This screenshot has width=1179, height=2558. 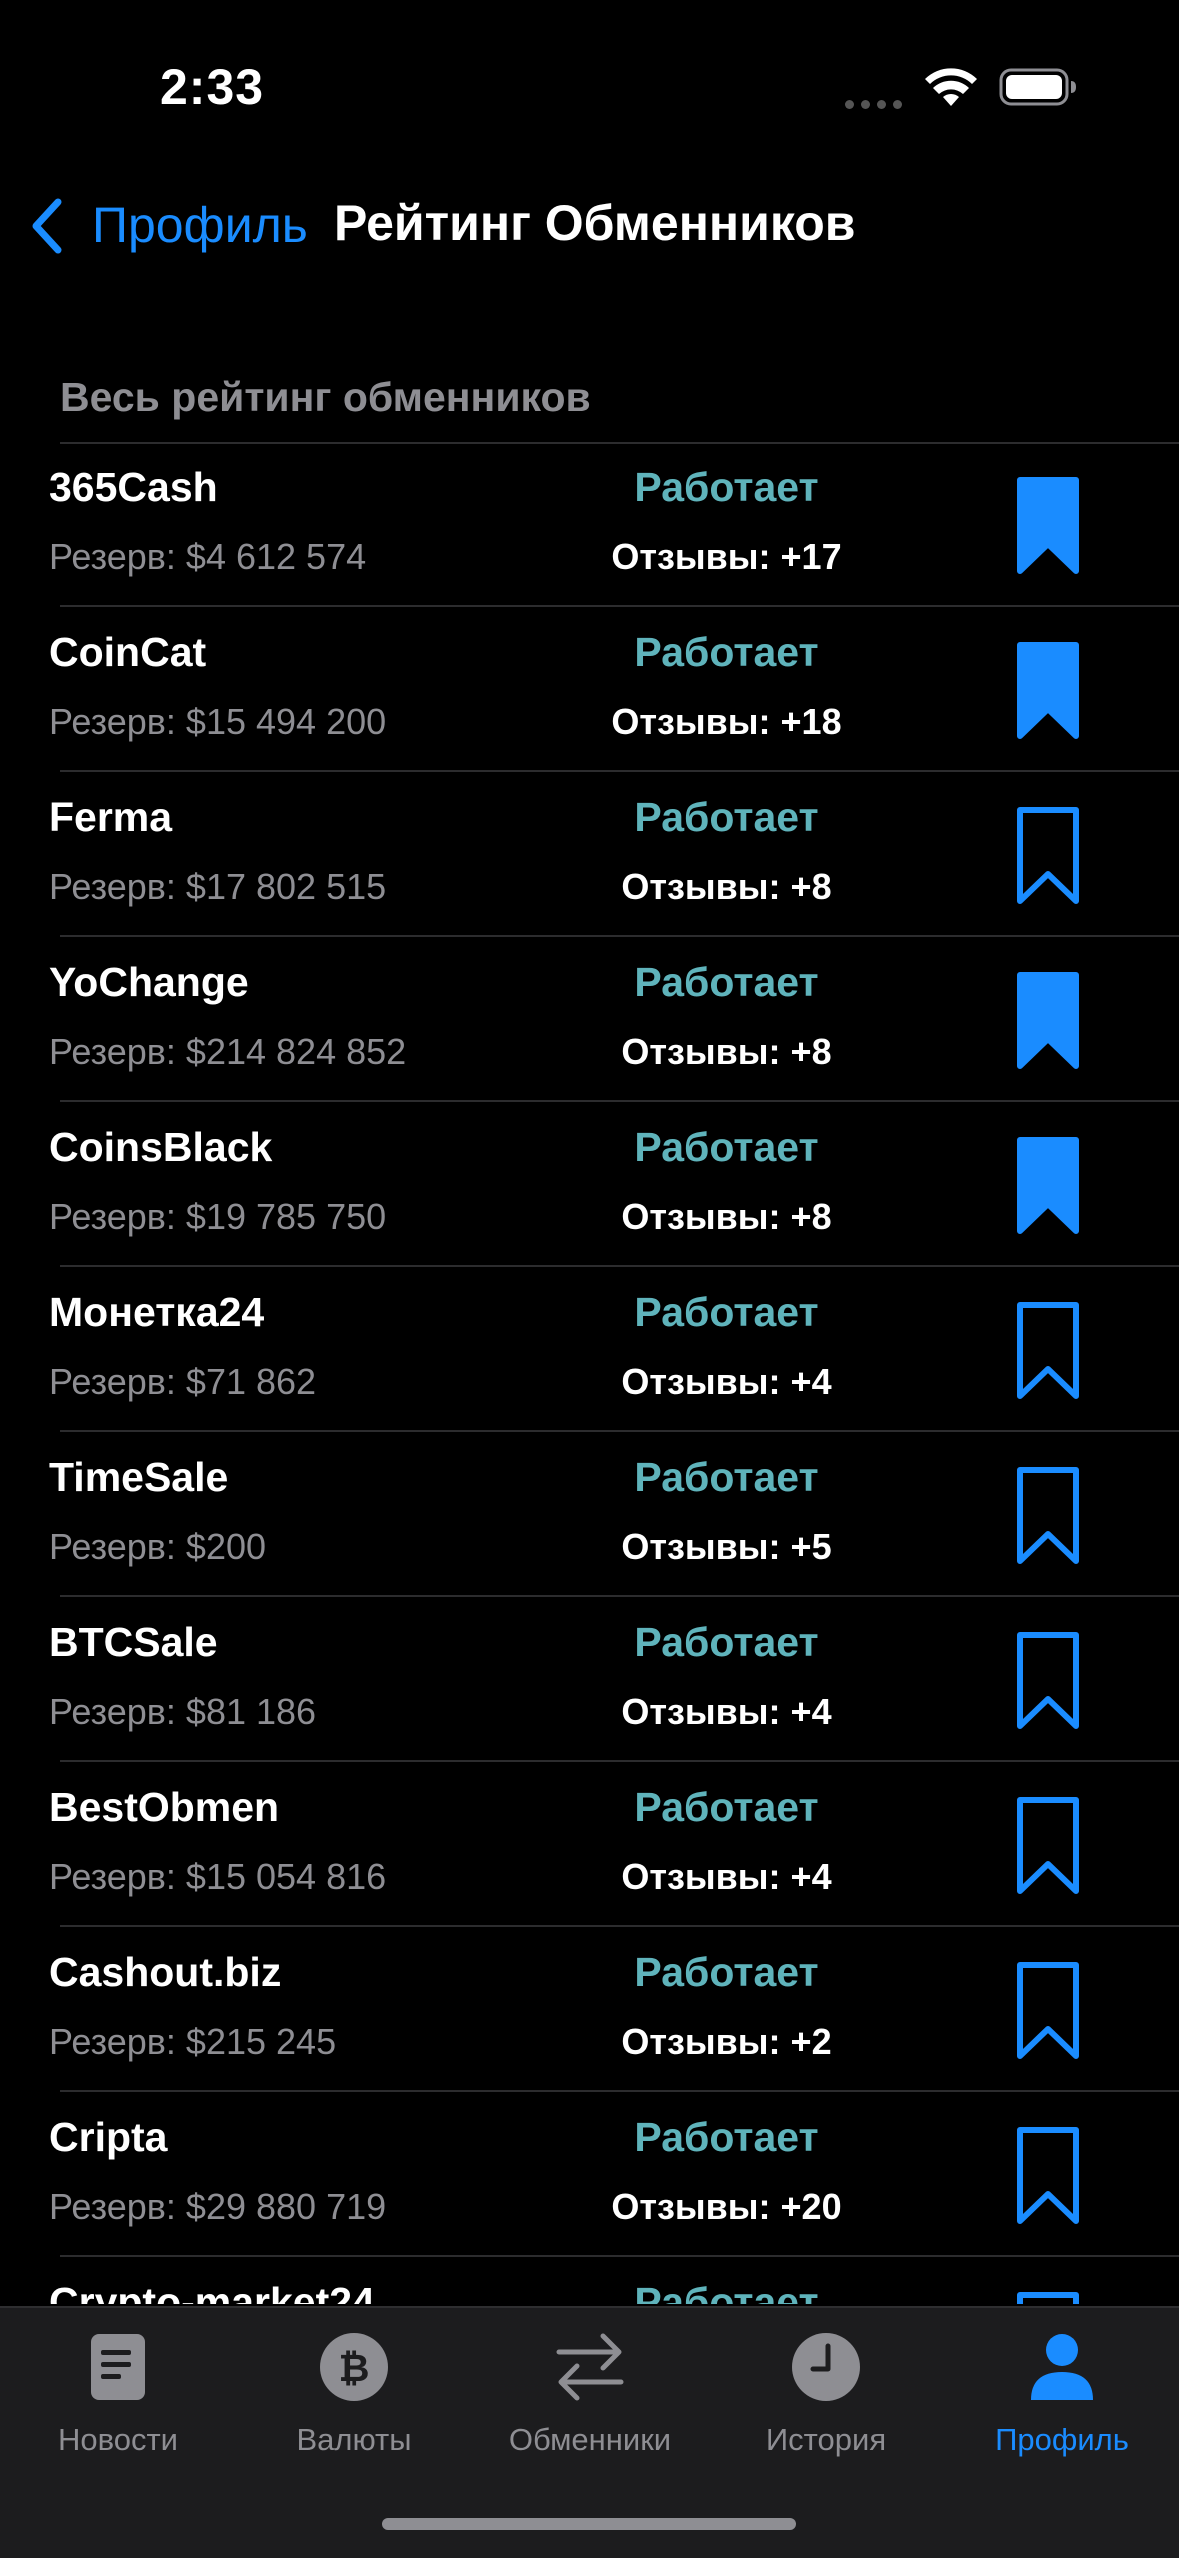 What do you see at coordinates (726, 1546) in the screenshot?
I see `exchanger-reviews: Отзывы: +5` at bounding box center [726, 1546].